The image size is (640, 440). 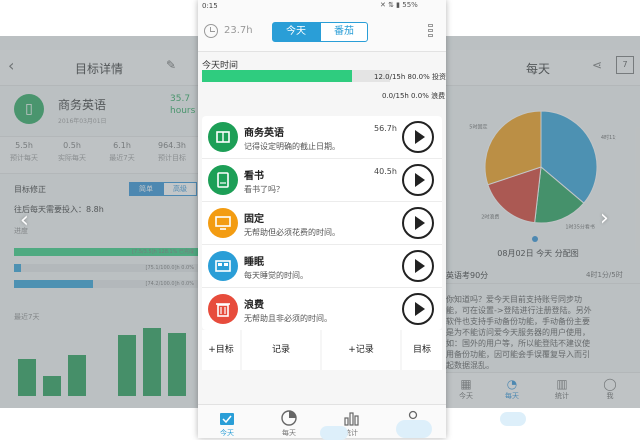 I want to click on item-name: 浪费, so click(x=254, y=305).